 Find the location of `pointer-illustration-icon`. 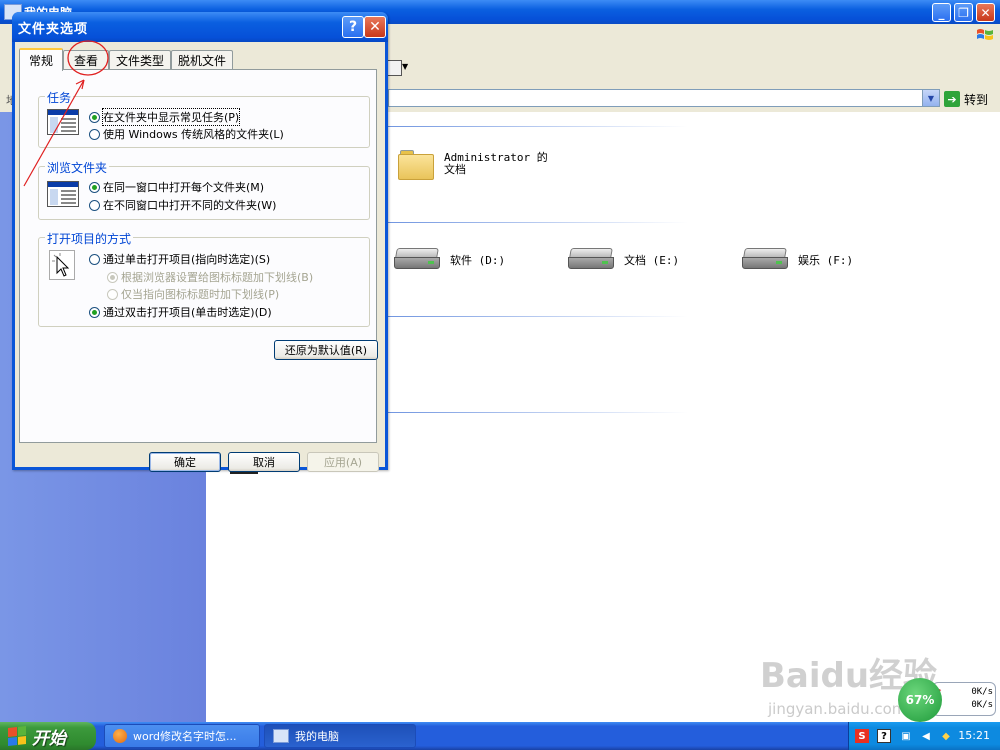

pointer-illustration-icon is located at coordinates (62, 265).